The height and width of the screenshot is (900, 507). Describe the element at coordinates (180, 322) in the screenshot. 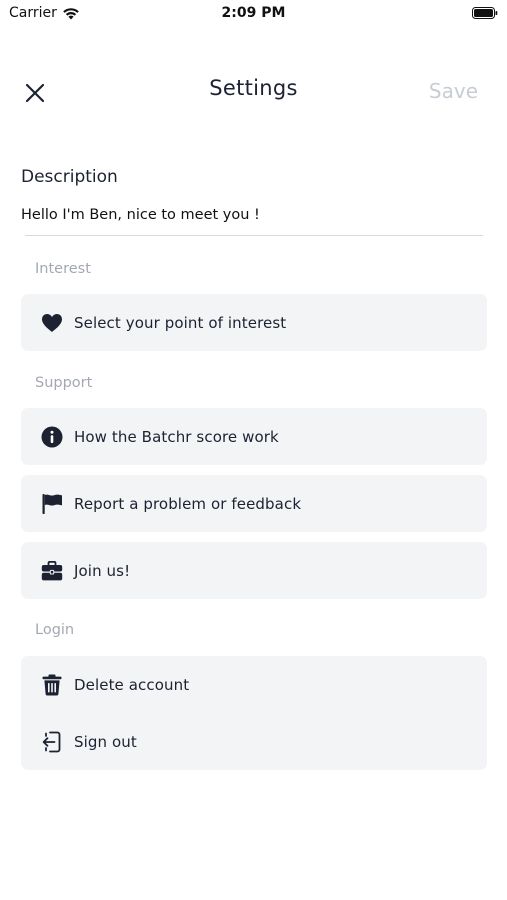

I see `row-label: Select your point of interest` at that location.